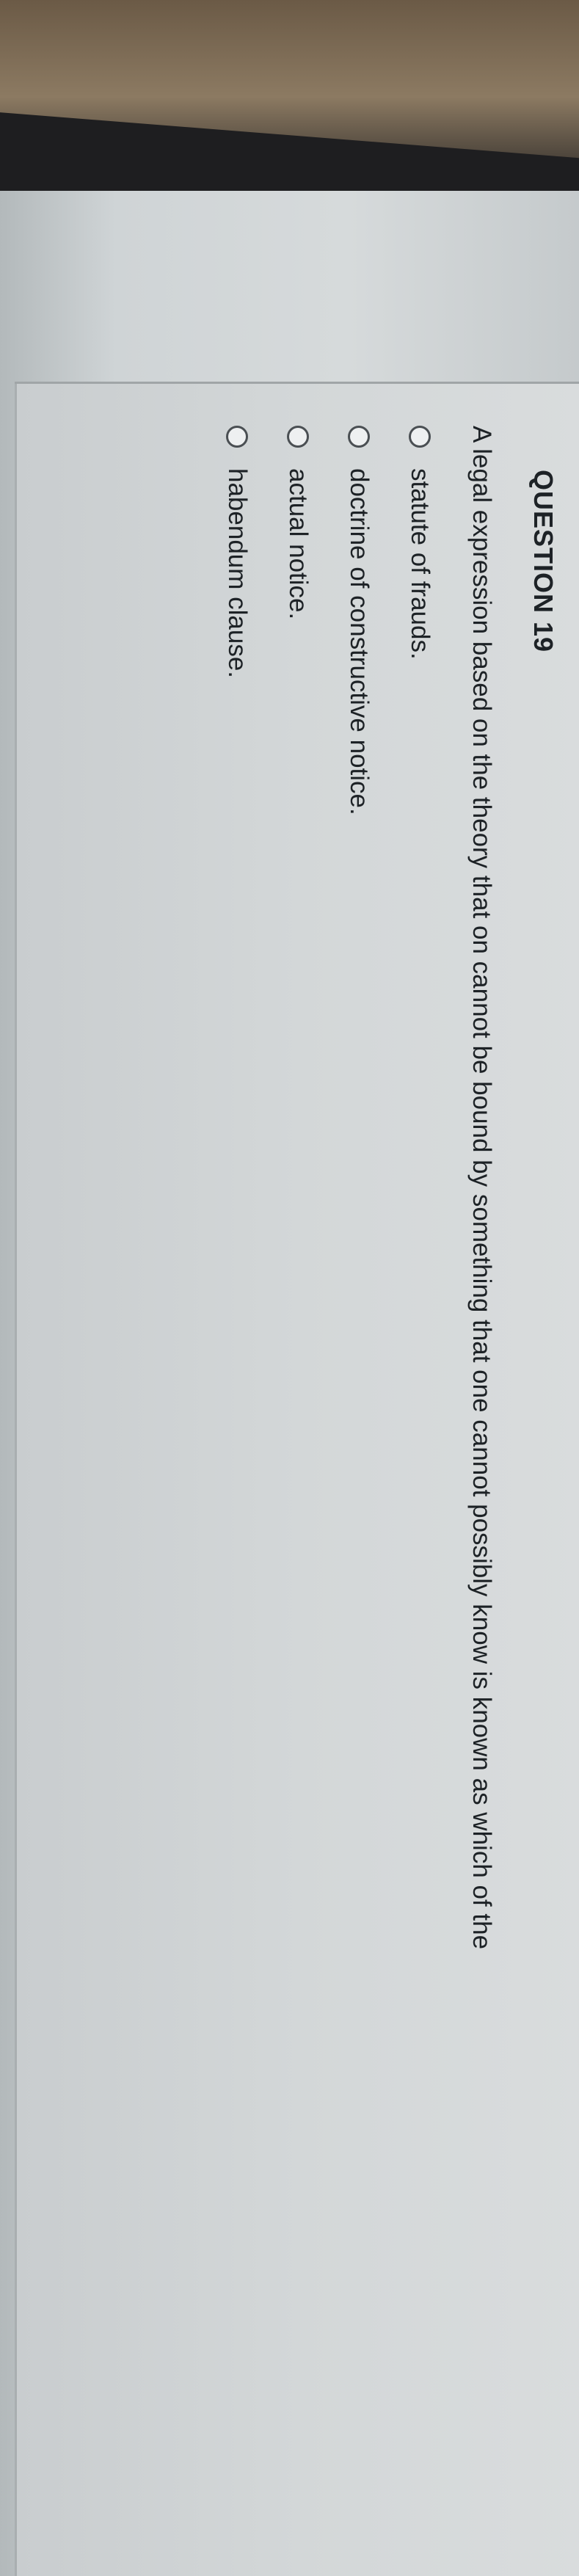 The height and width of the screenshot is (2576, 579). Describe the element at coordinates (359, 1493) in the screenshot. I see `answer-option-2: doctrine of constructive notice.` at that location.